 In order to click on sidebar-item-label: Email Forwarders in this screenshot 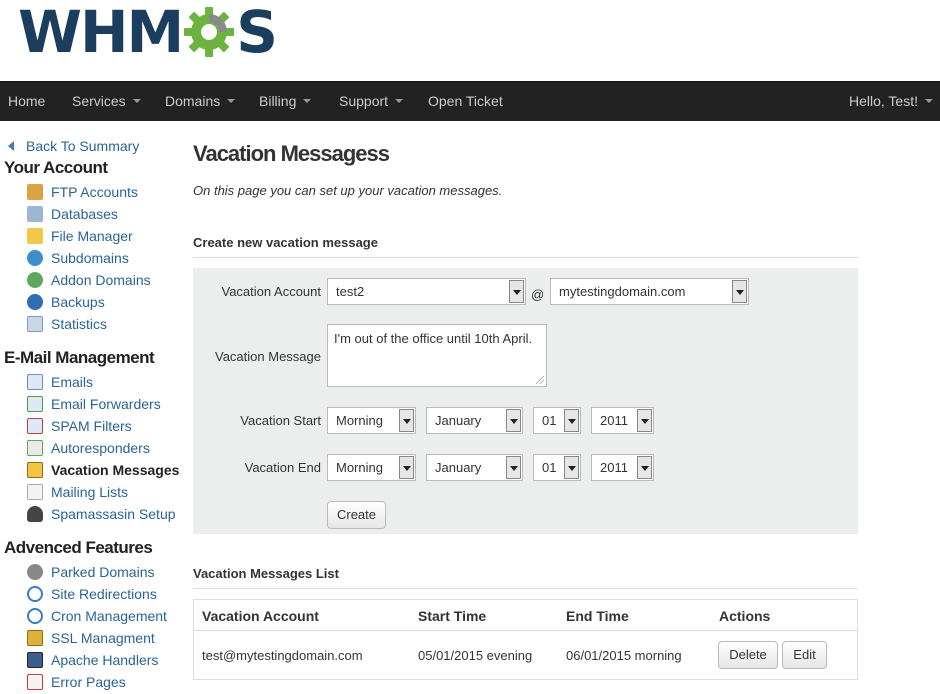, I will do `click(106, 404)`.